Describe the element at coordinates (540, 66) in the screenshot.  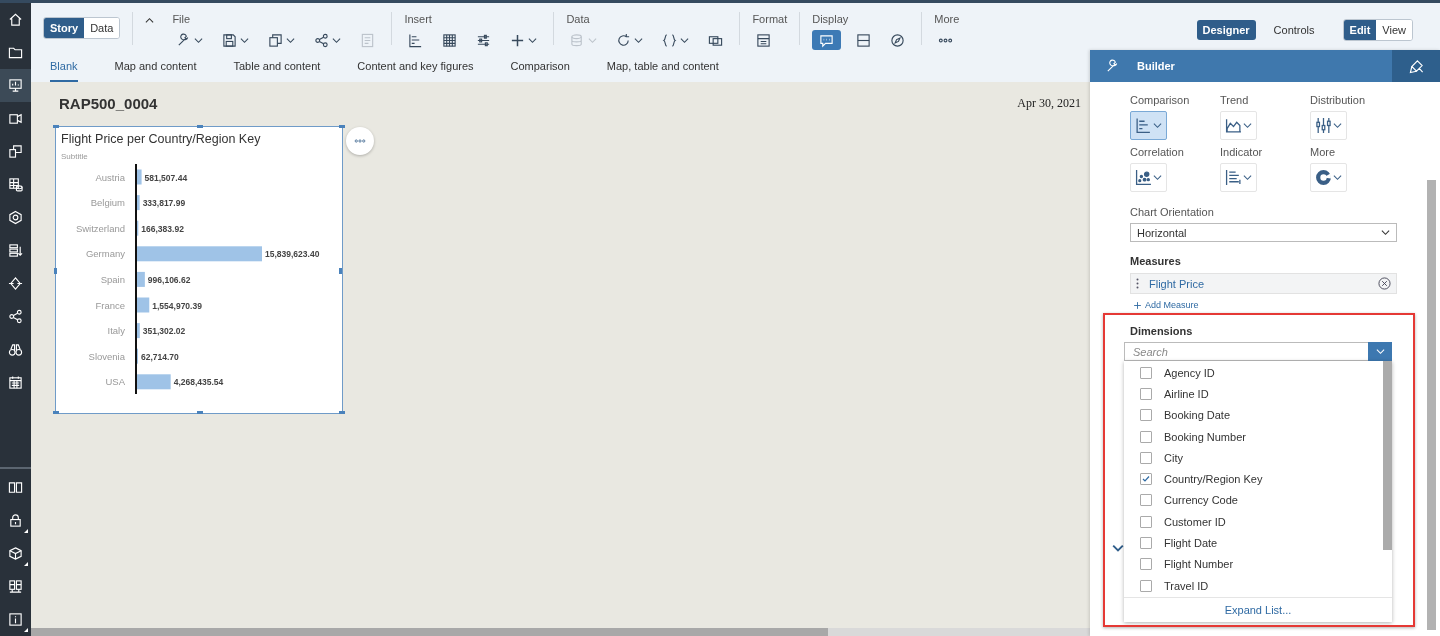
I see `template-tab: Comparison` at that location.